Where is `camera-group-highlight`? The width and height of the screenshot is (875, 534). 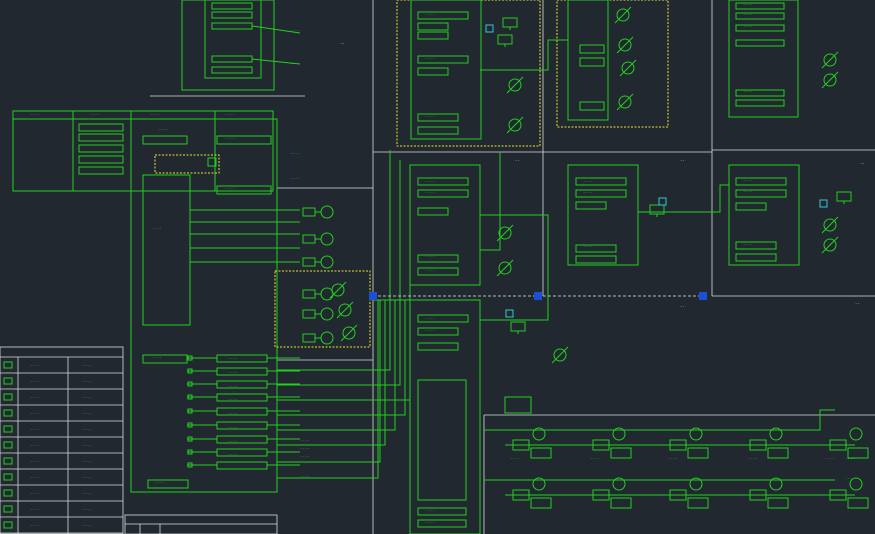 camera-group-highlight is located at coordinates (322, 309).